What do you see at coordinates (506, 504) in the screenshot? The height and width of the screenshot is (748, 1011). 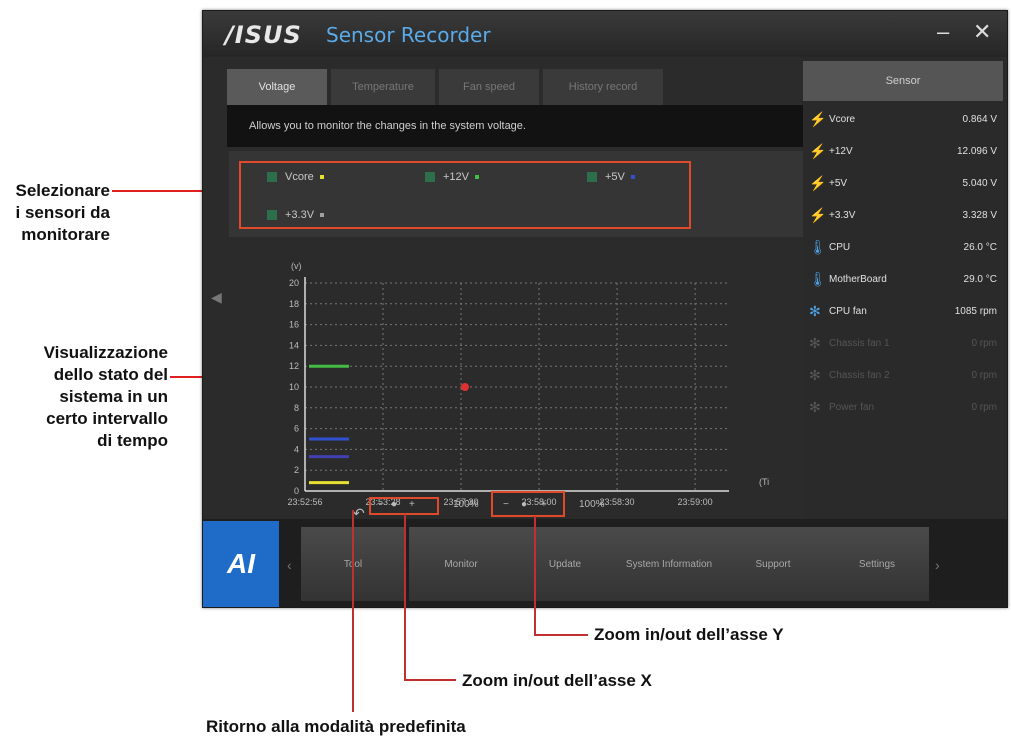 I see `y-zoom-out-button: −` at bounding box center [506, 504].